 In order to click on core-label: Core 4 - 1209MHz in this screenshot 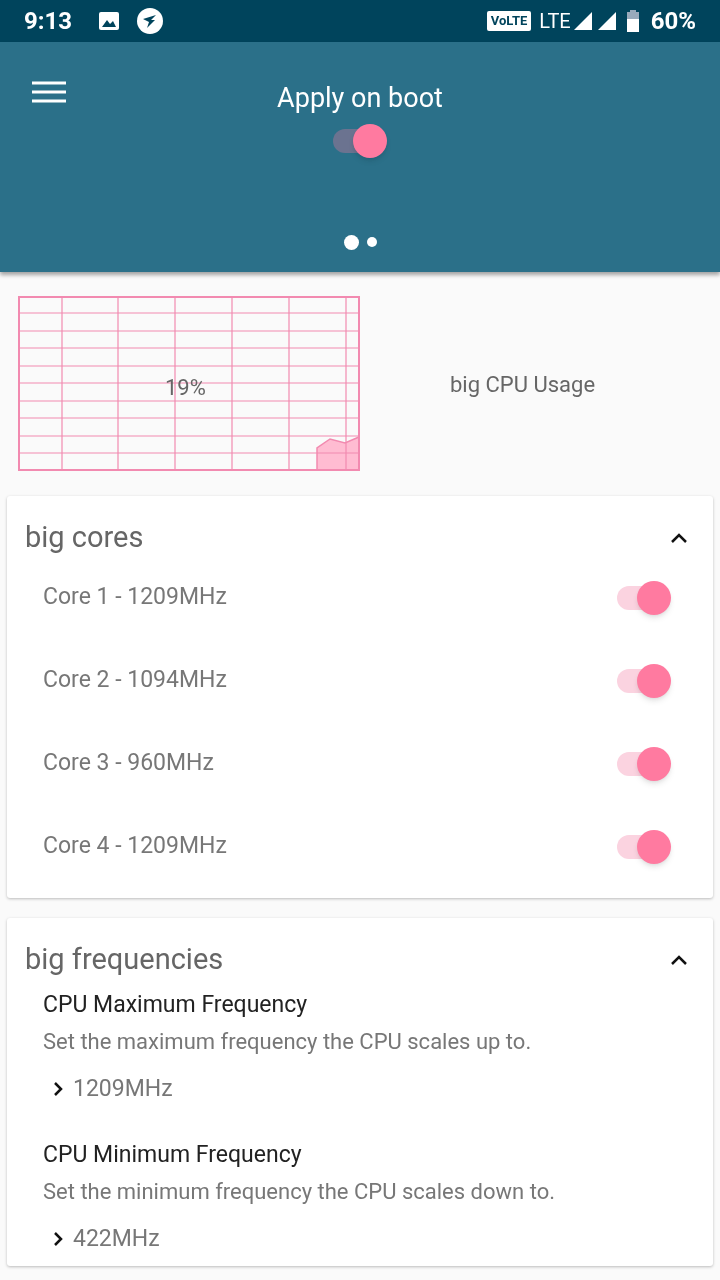, I will do `click(135, 846)`.